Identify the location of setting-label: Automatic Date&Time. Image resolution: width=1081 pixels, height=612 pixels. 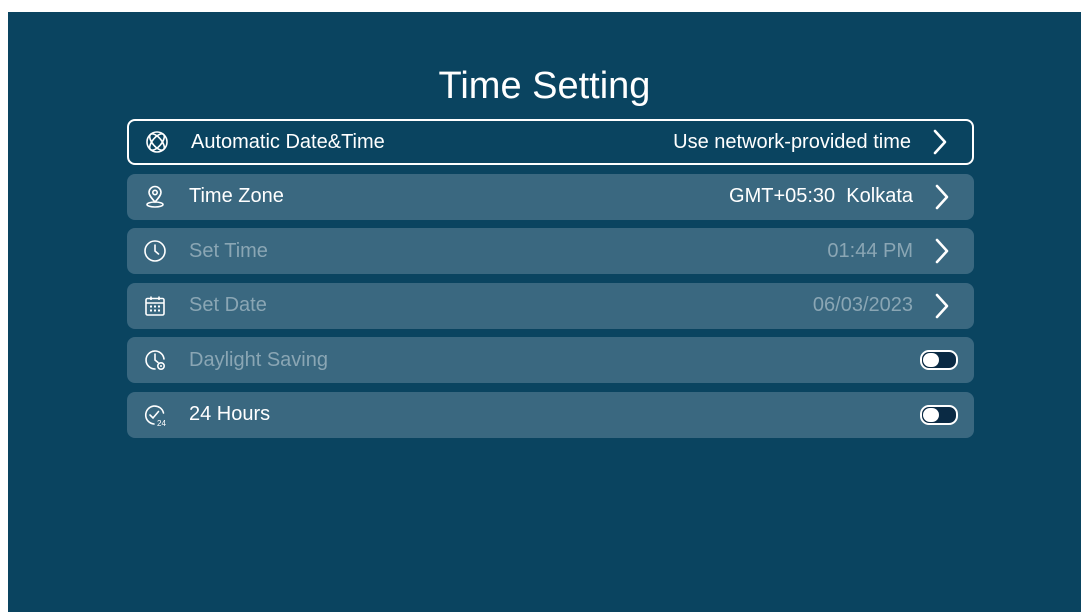
(288, 141).